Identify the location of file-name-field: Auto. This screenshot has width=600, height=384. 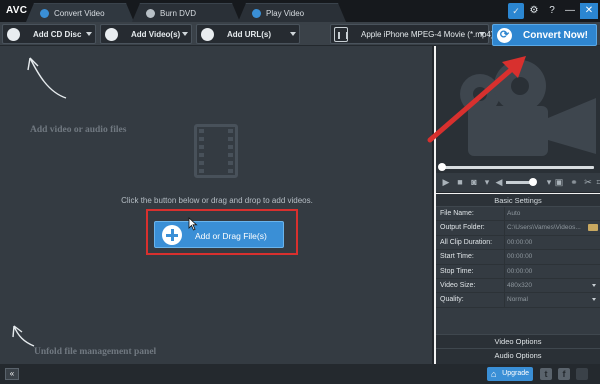
(552, 214).